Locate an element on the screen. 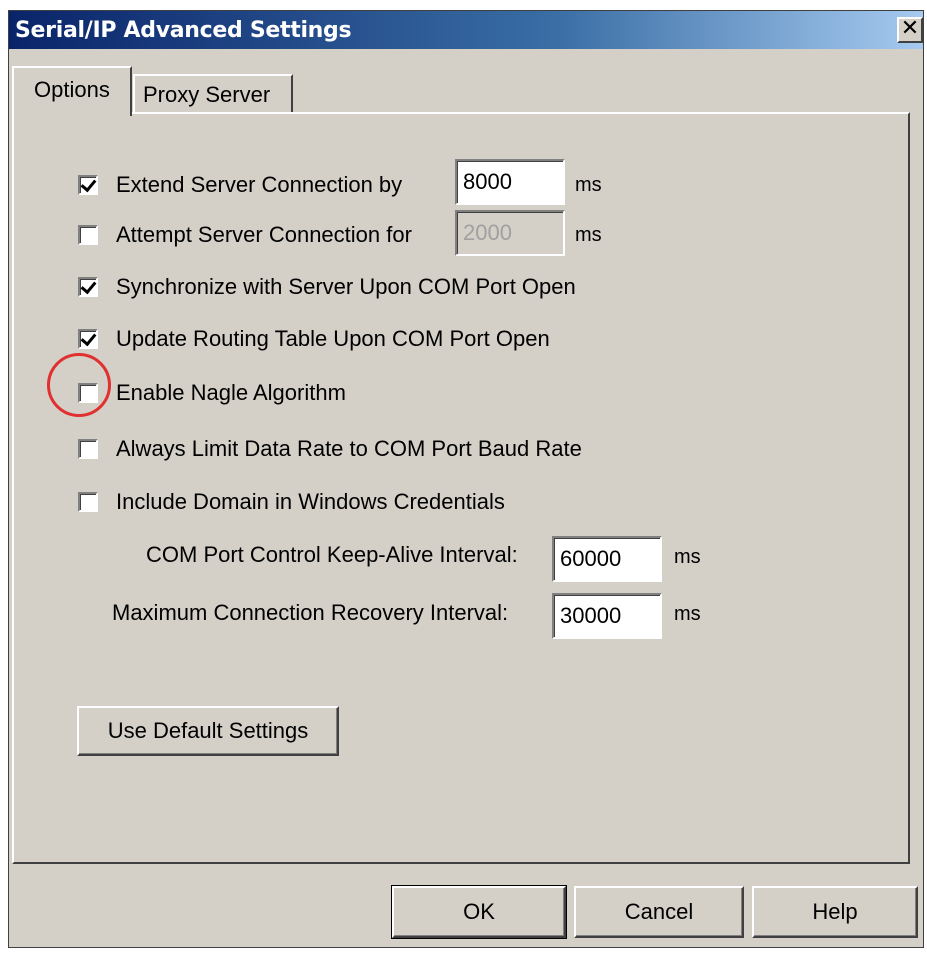 This screenshot has height=954, width=927. nagle-checkbox is located at coordinates (88, 393).